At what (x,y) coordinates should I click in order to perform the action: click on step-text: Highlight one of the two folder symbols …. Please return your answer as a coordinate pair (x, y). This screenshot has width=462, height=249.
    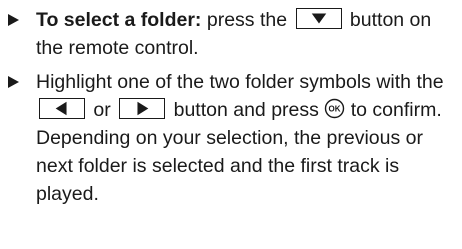
    Looking at the image, I should click on (240, 82).